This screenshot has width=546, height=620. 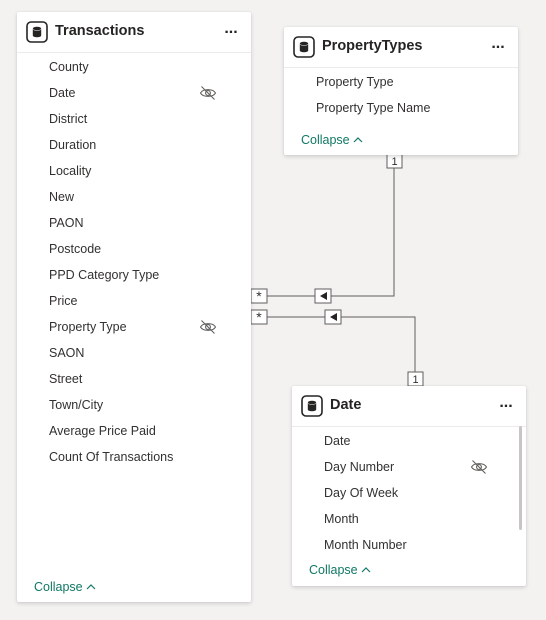 I want to click on field-name: Day Number, so click(x=359, y=467).